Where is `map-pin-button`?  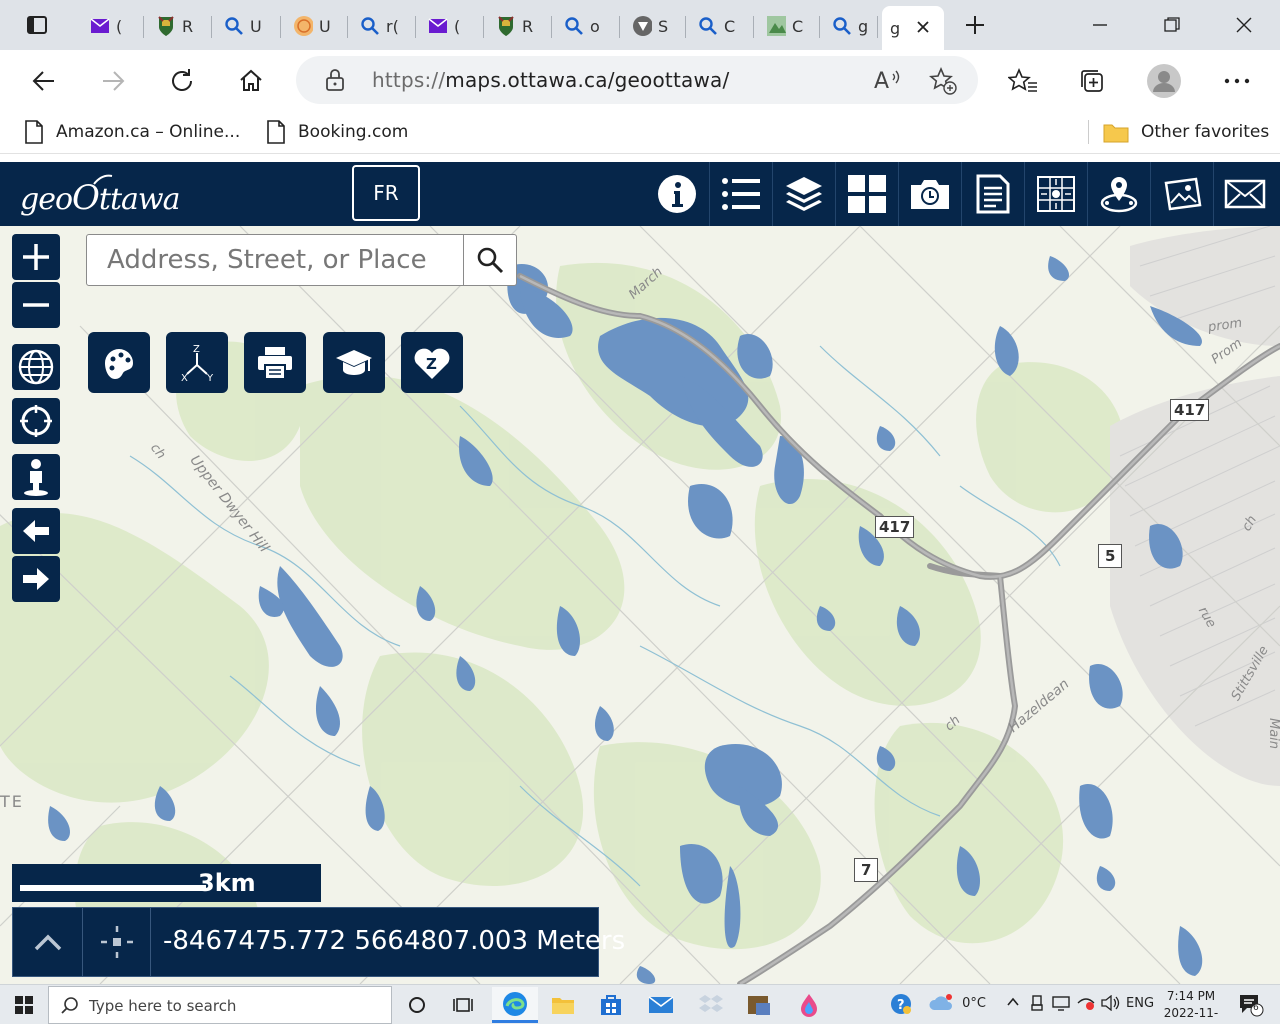
map-pin-button is located at coordinates (1118, 194).